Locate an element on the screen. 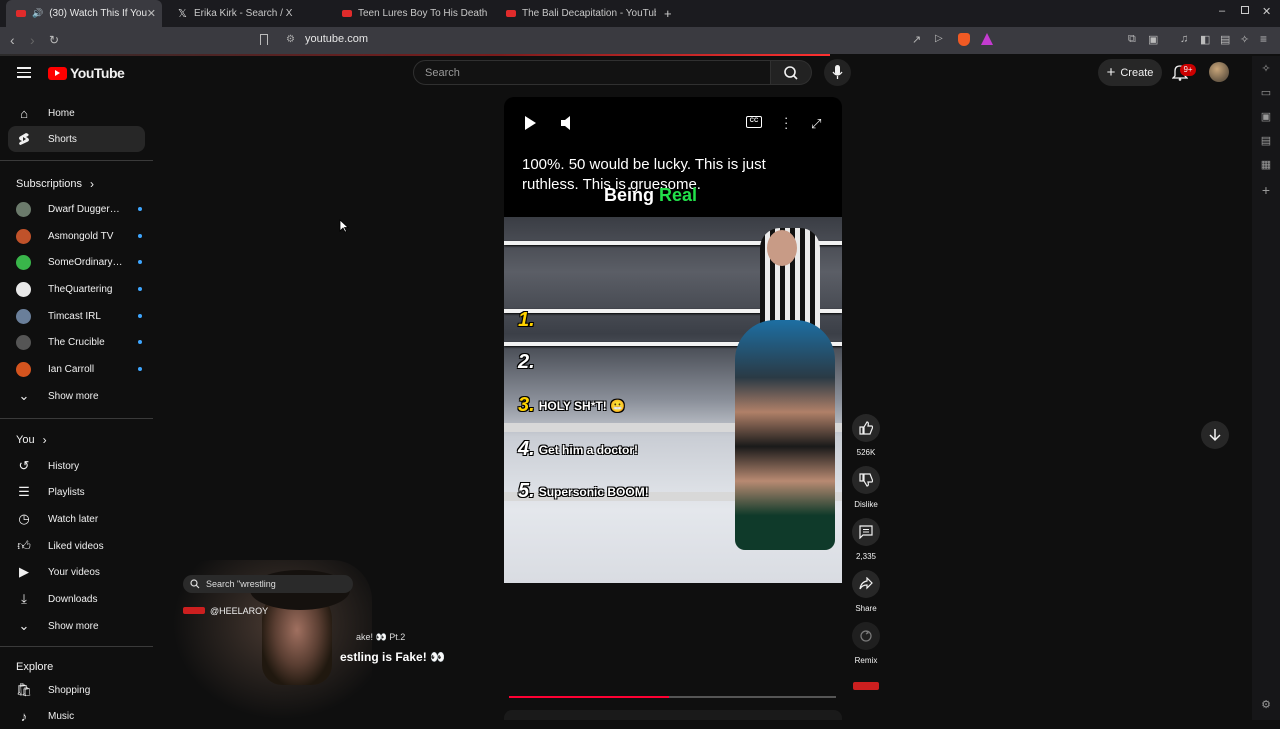 This screenshot has width=1280, height=729. play-icon is located at coordinates (530, 123).